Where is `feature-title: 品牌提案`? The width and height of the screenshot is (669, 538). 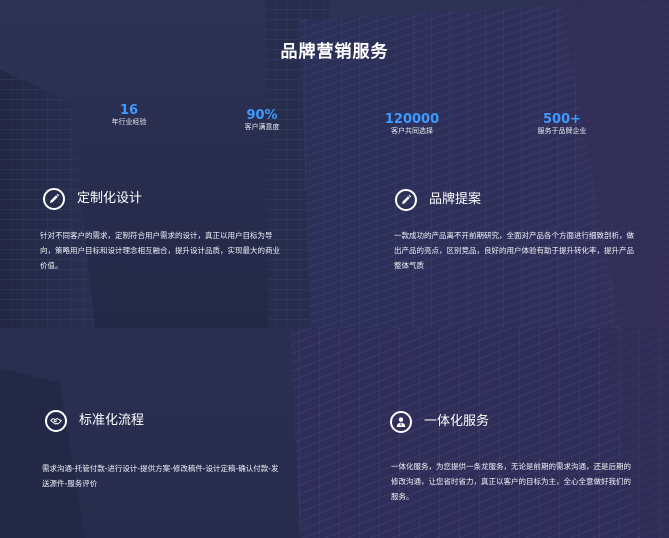 feature-title: 品牌提案 is located at coordinates (455, 199).